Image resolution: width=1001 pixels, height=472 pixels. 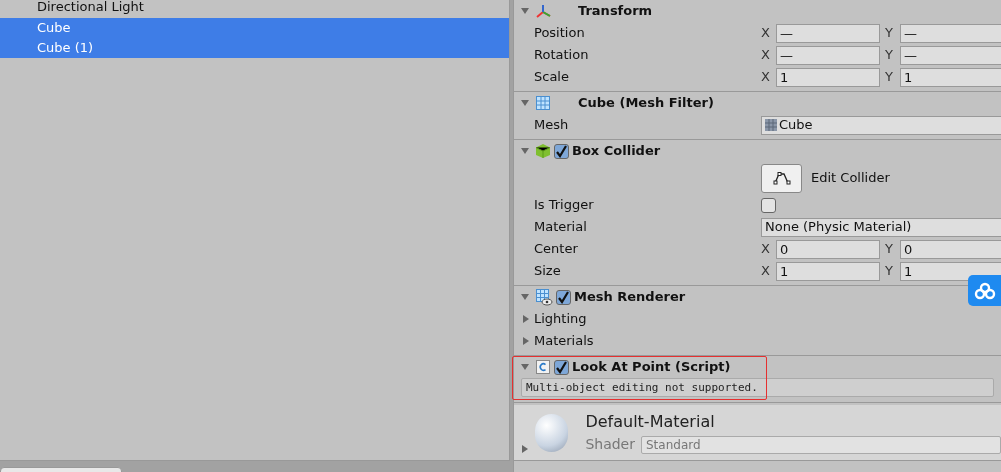 I want to click on hierarchy-item: Directional Light, so click(x=254, y=9).